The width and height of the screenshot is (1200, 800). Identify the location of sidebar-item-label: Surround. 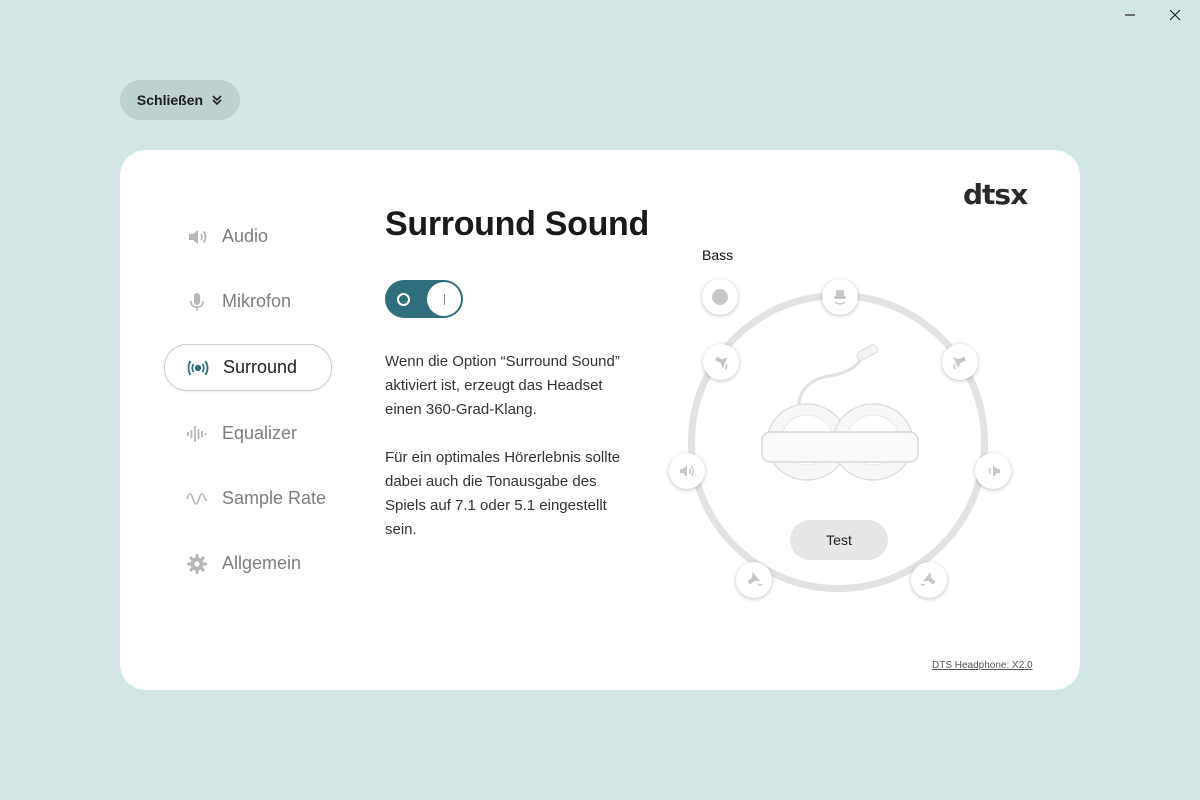
(260, 367).